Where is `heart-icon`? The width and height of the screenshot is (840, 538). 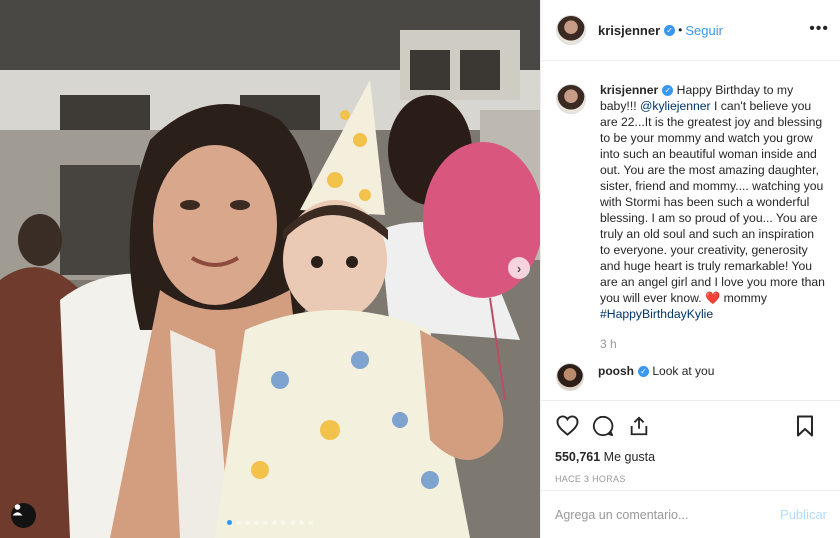
heart-icon is located at coordinates (567, 425).